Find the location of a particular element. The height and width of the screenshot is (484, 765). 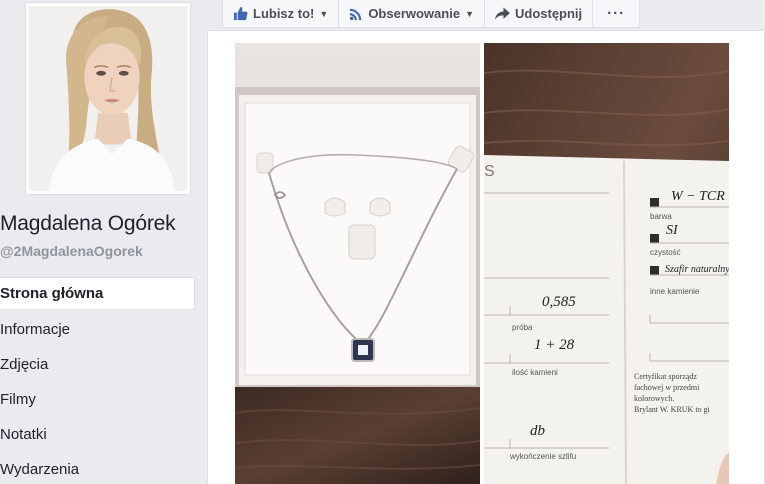

share-arrow-icon is located at coordinates (502, 13).